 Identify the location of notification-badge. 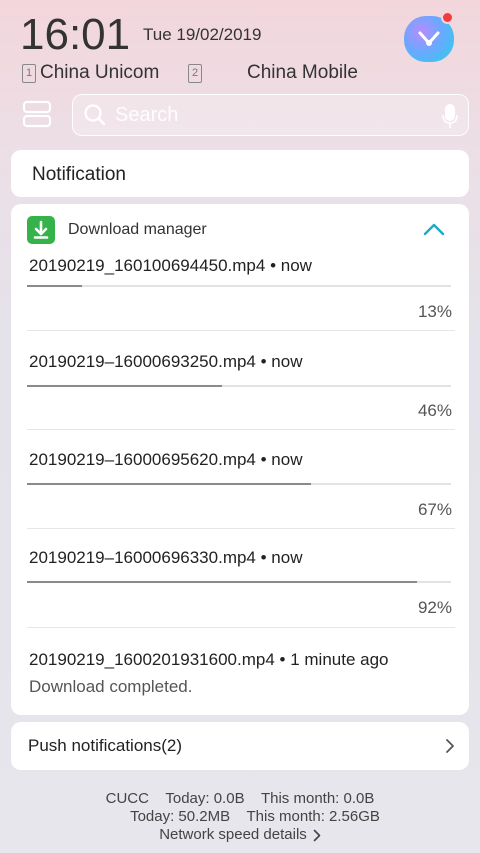
(447, 17).